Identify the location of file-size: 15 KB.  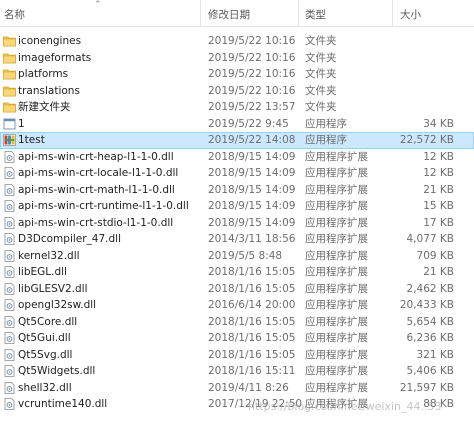
(438, 206).